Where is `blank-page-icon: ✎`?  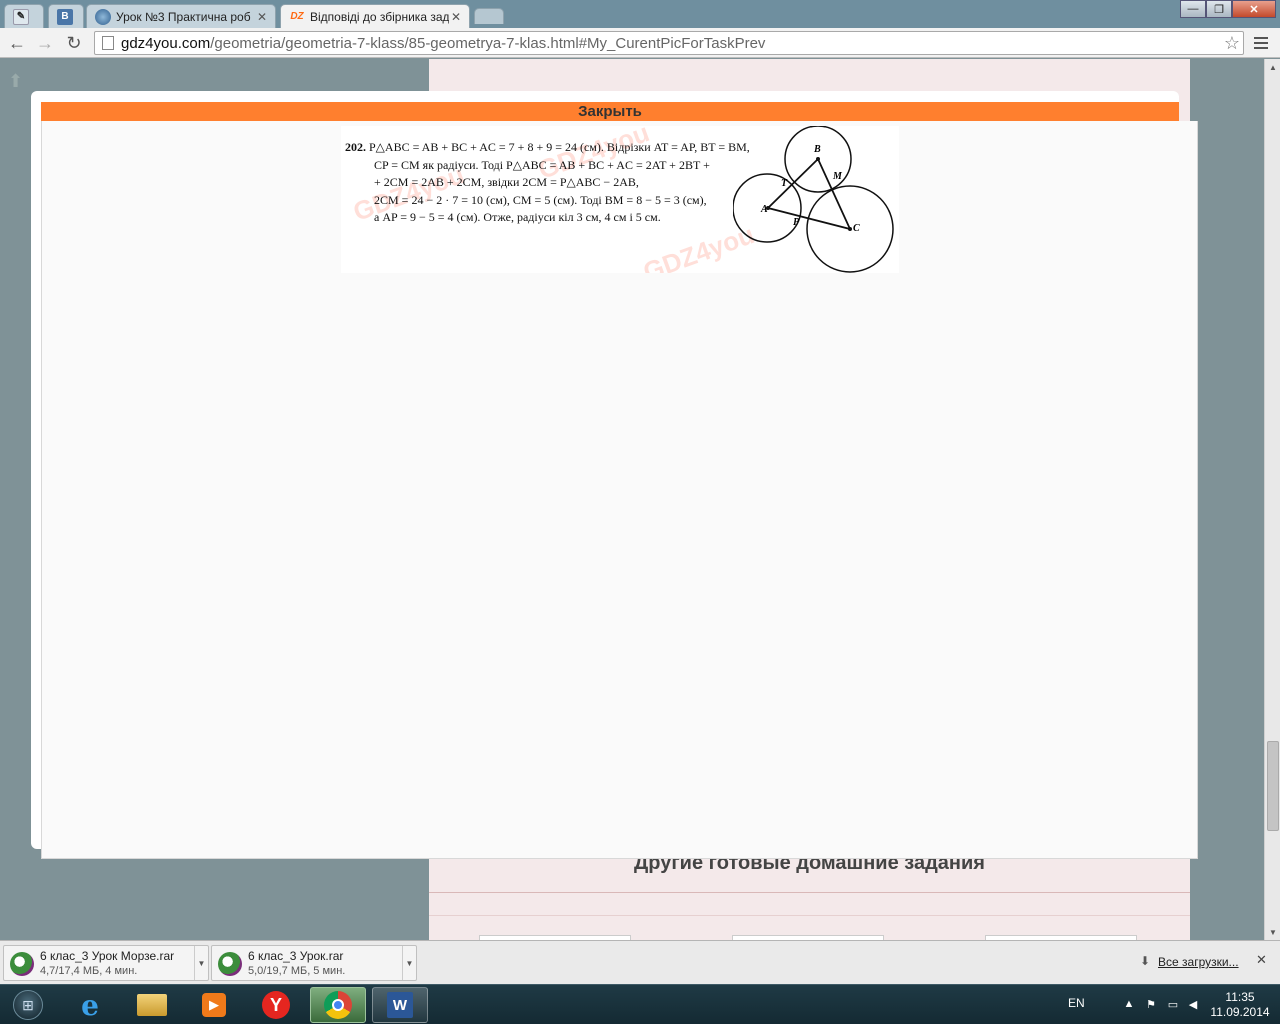 blank-page-icon: ✎ is located at coordinates (21, 16).